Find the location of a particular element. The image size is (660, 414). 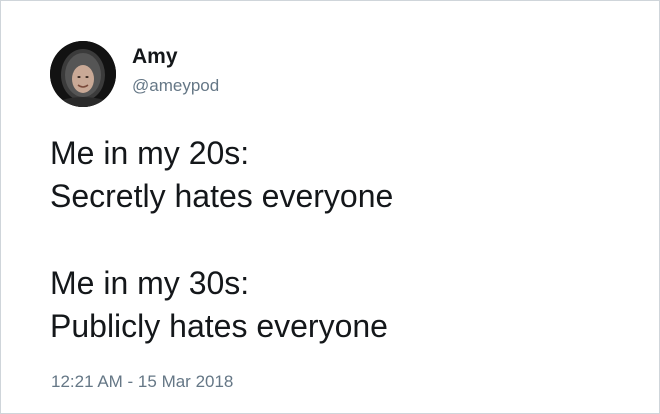

user-names: Amy @ameypod is located at coordinates (175, 69).